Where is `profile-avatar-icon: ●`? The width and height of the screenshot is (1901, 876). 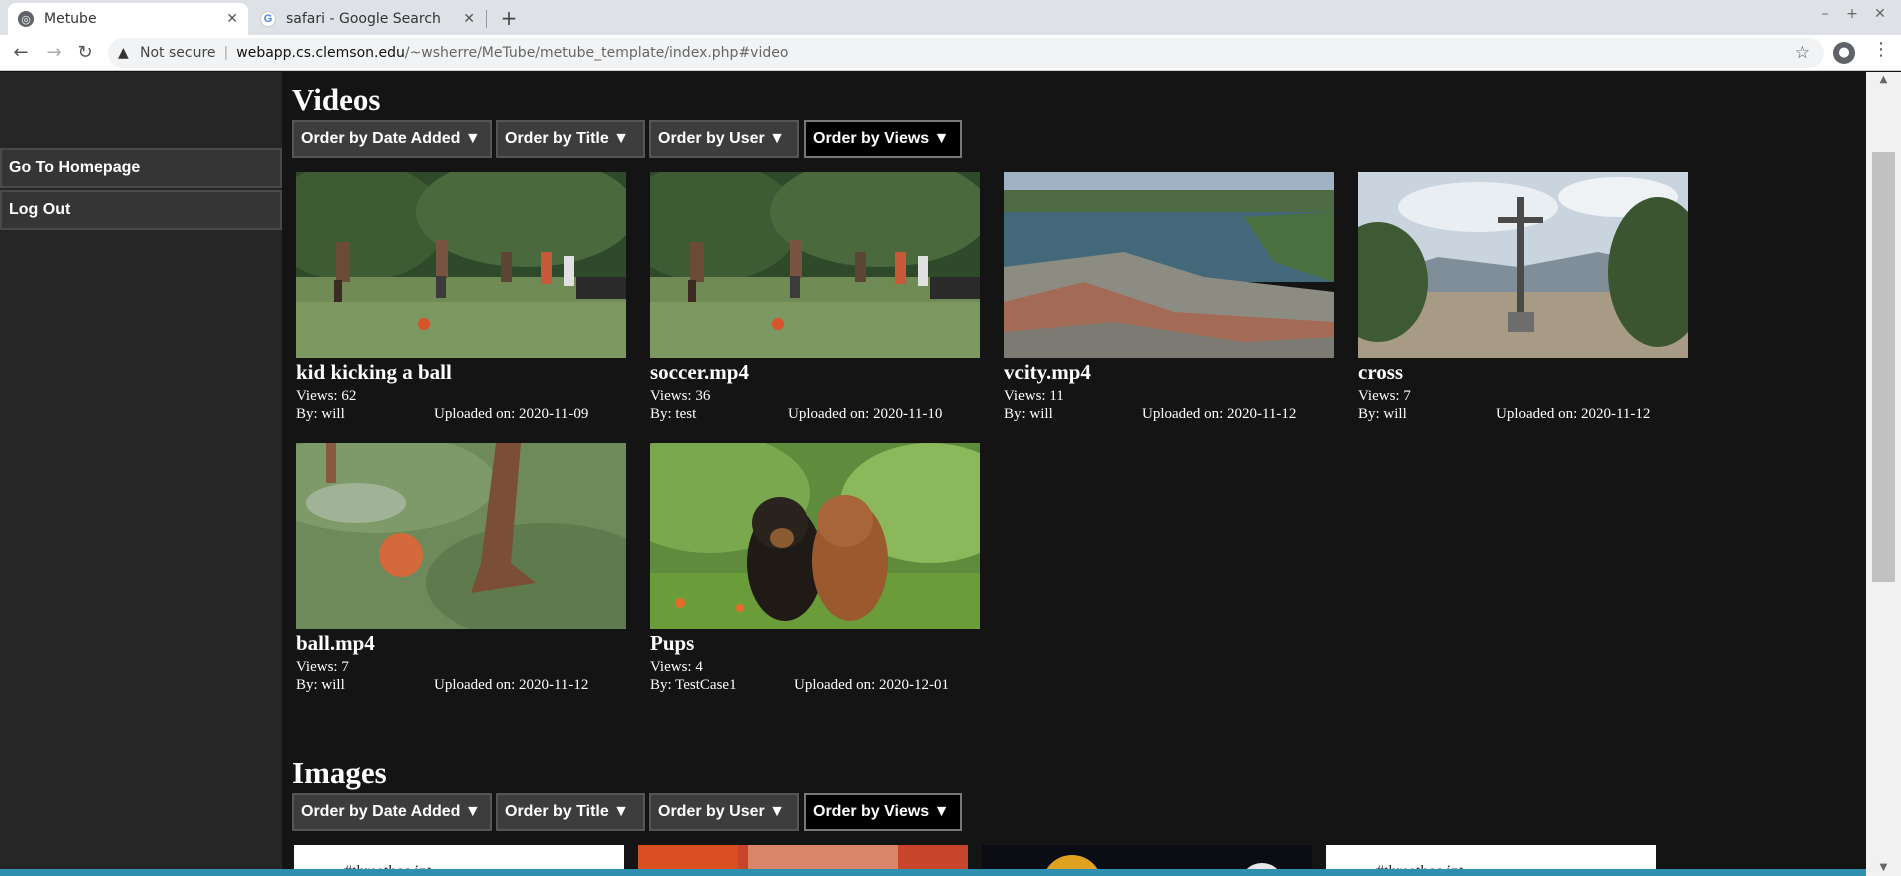 profile-avatar-icon: ● is located at coordinates (1844, 53).